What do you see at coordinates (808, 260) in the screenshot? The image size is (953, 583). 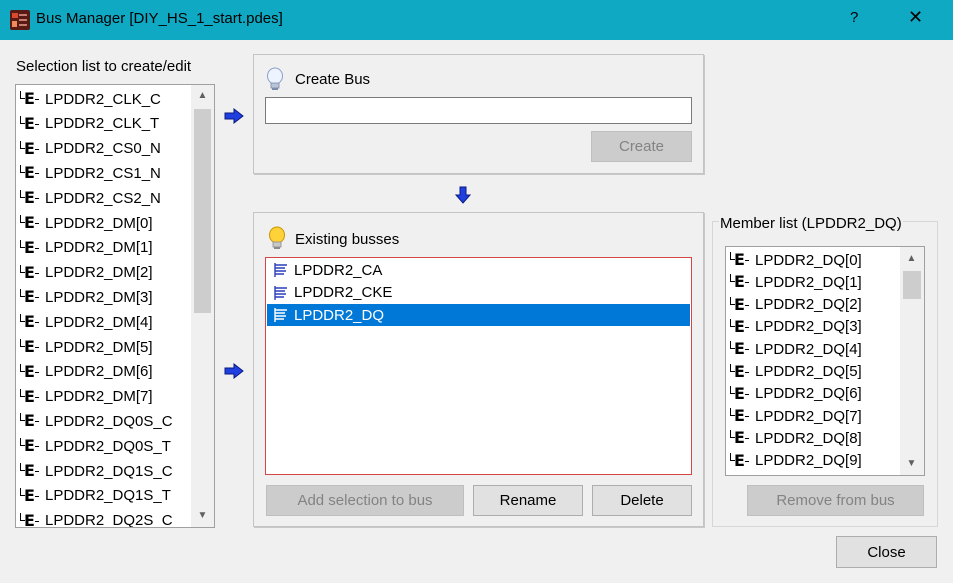 I see `list-item-label: LPDDR2_DQ[0]` at bounding box center [808, 260].